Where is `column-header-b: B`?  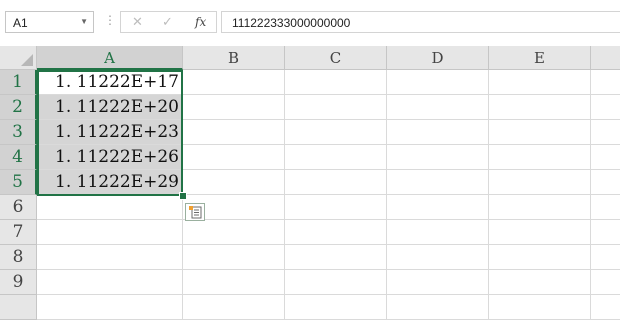
column-header-b: B is located at coordinates (234, 58).